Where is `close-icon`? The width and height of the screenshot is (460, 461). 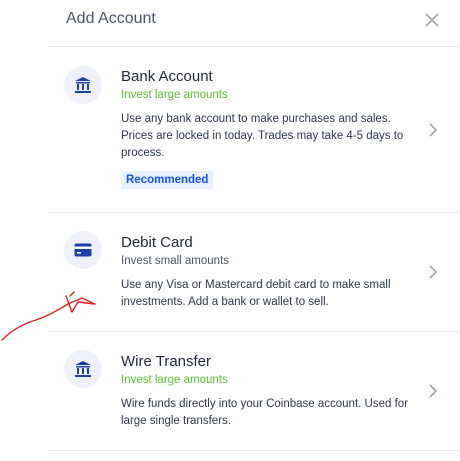 close-icon is located at coordinates (432, 20).